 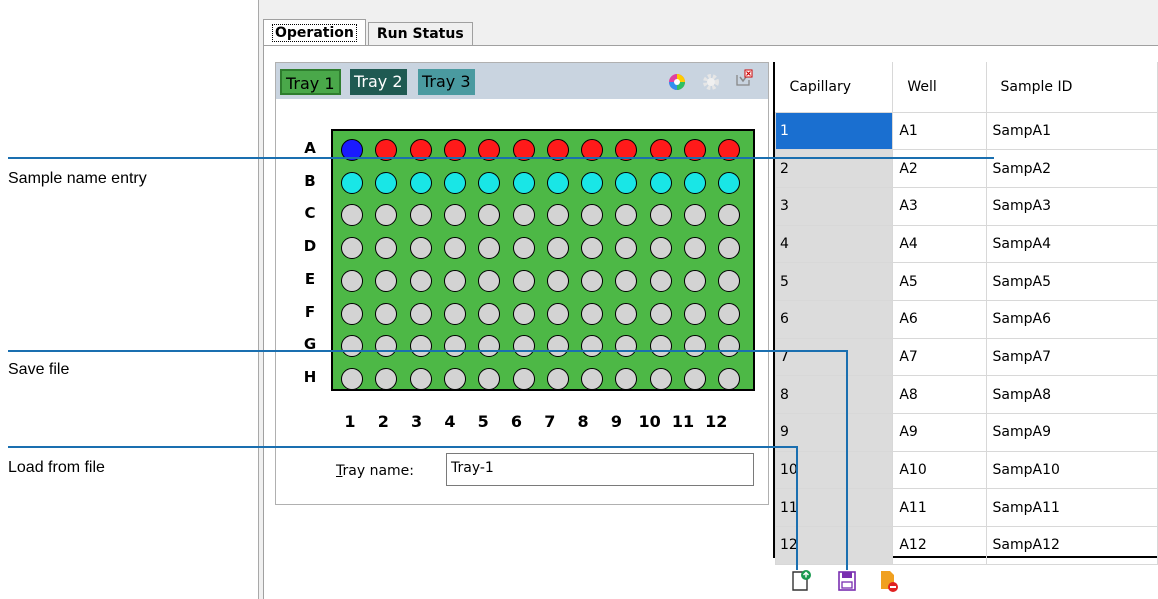 I want to click on well-cell: A9, so click(x=939, y=432).